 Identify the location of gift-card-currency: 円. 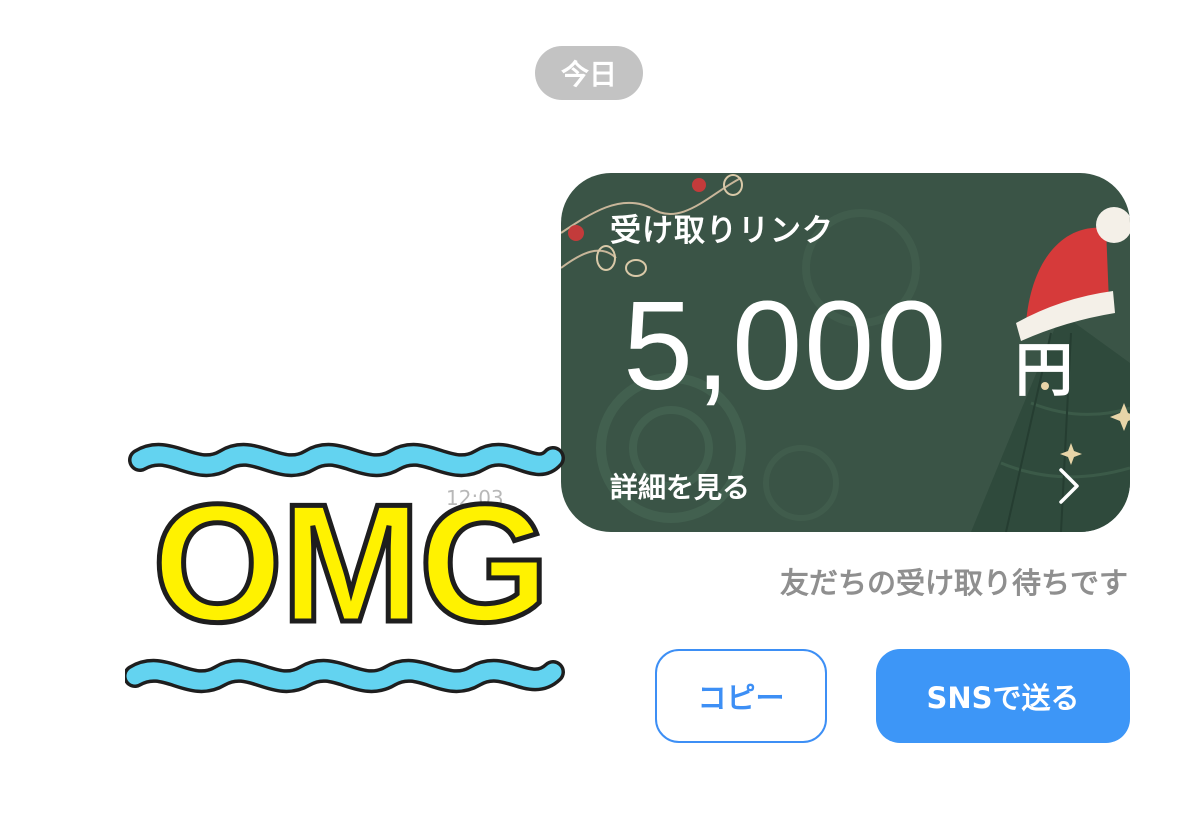
(1044, 370).